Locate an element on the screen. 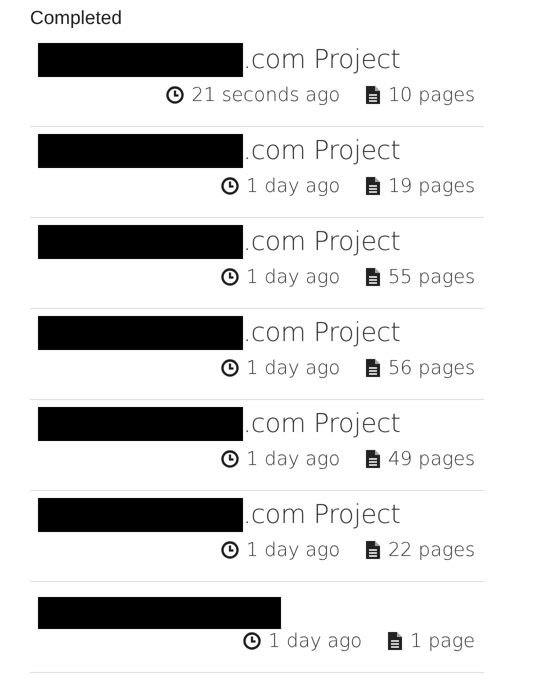 This screenshot has width=546, height=686. page-count: 55 pages is located at coordinates (431, 277).